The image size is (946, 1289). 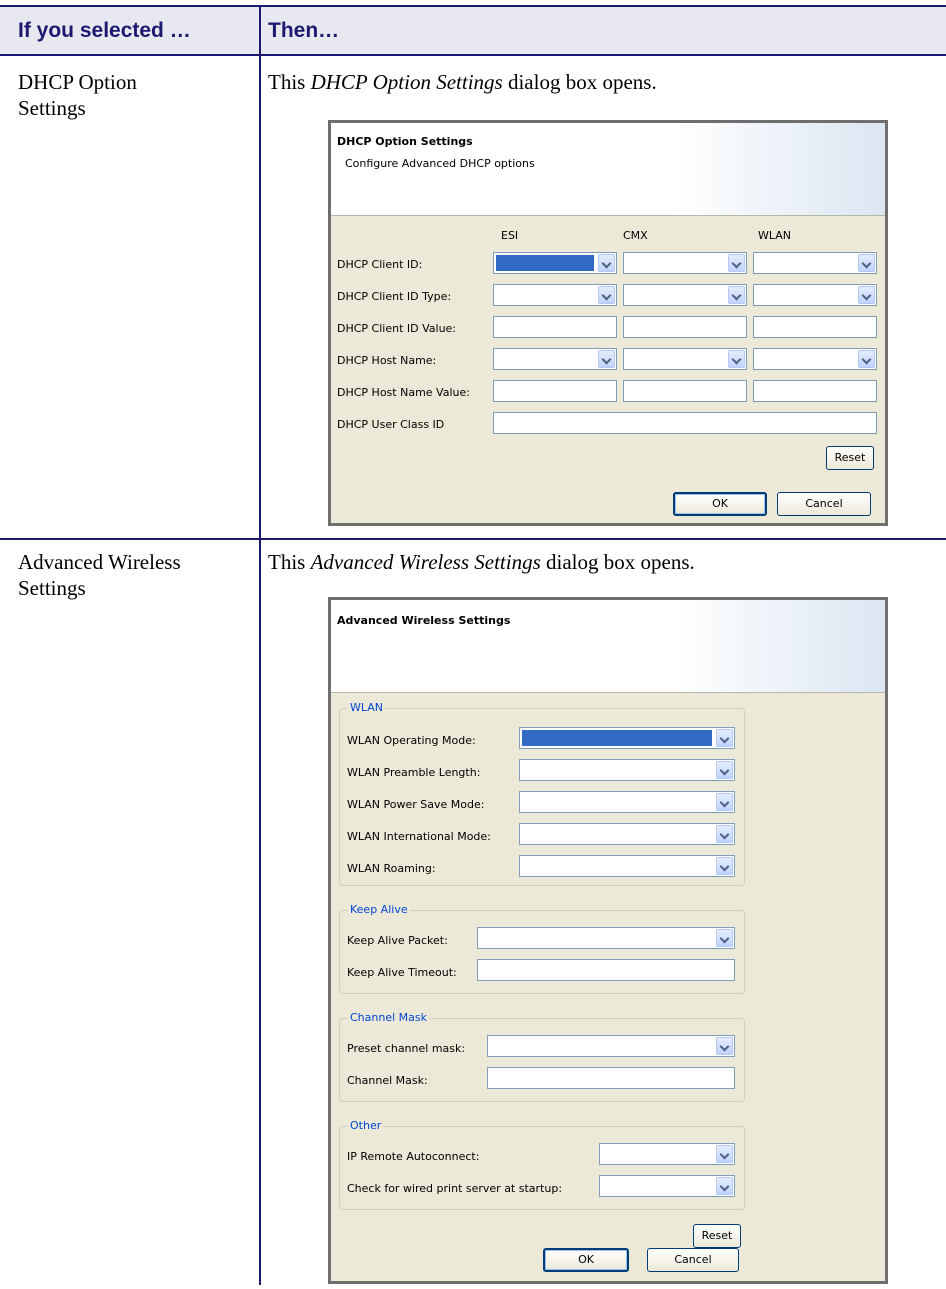 What do you see at coordinates (815, 391) in the screenshot?
I see `dhcp-host-name-value-wlan-field` at bounding box center [815, 391].